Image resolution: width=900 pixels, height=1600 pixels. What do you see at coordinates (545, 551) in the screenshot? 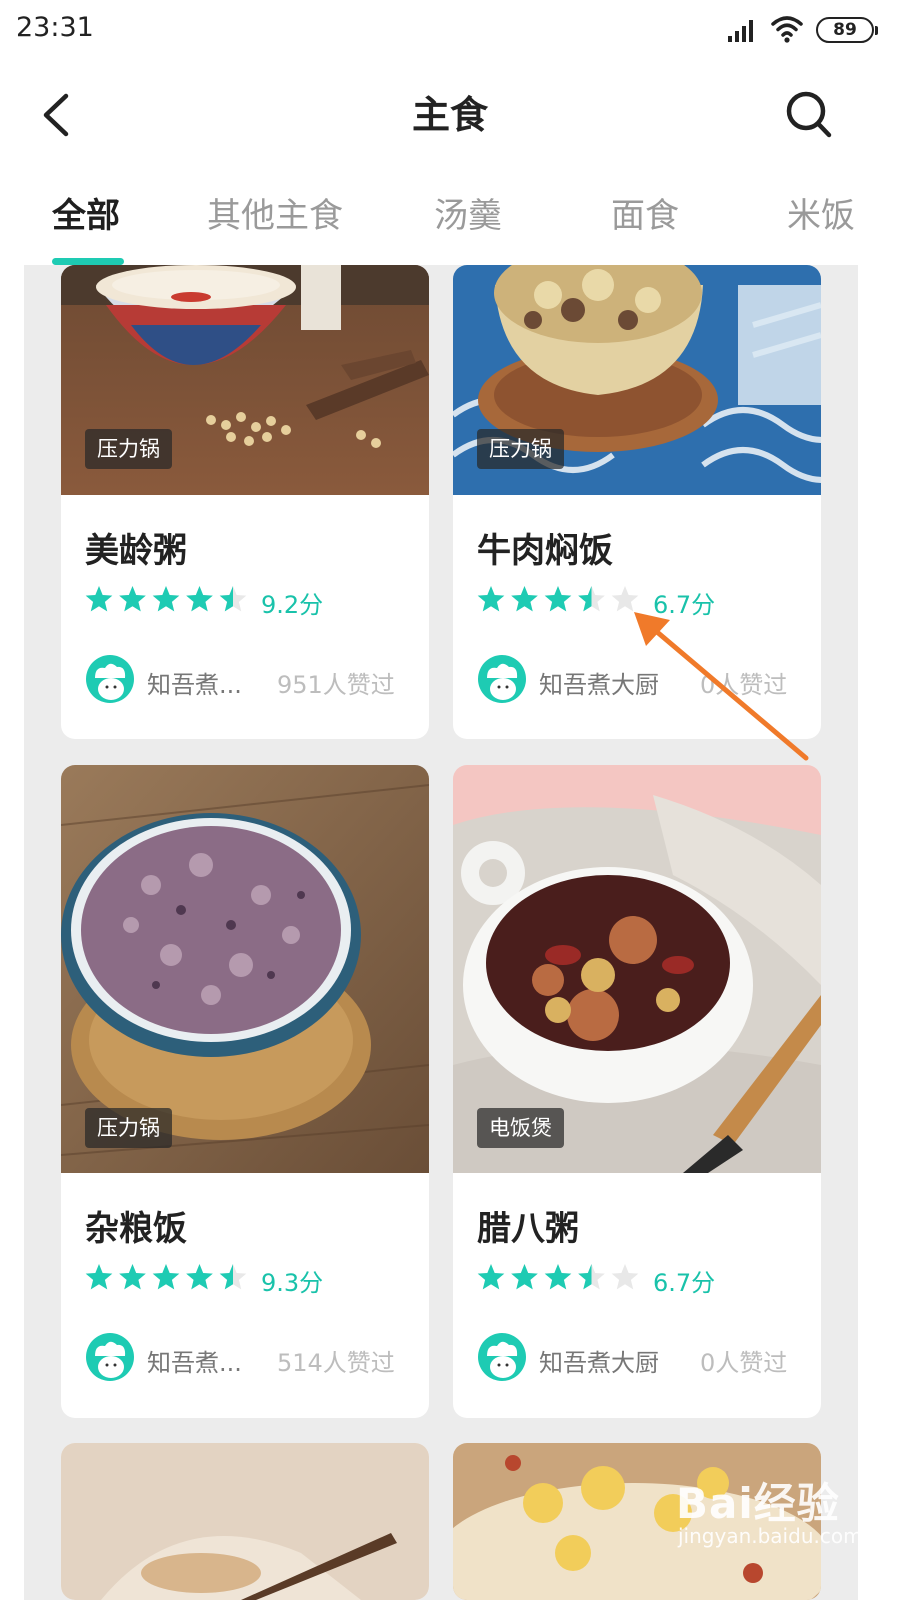
I see `recipe-title: 牛肉焖饭` at bounding box center [545, 551].